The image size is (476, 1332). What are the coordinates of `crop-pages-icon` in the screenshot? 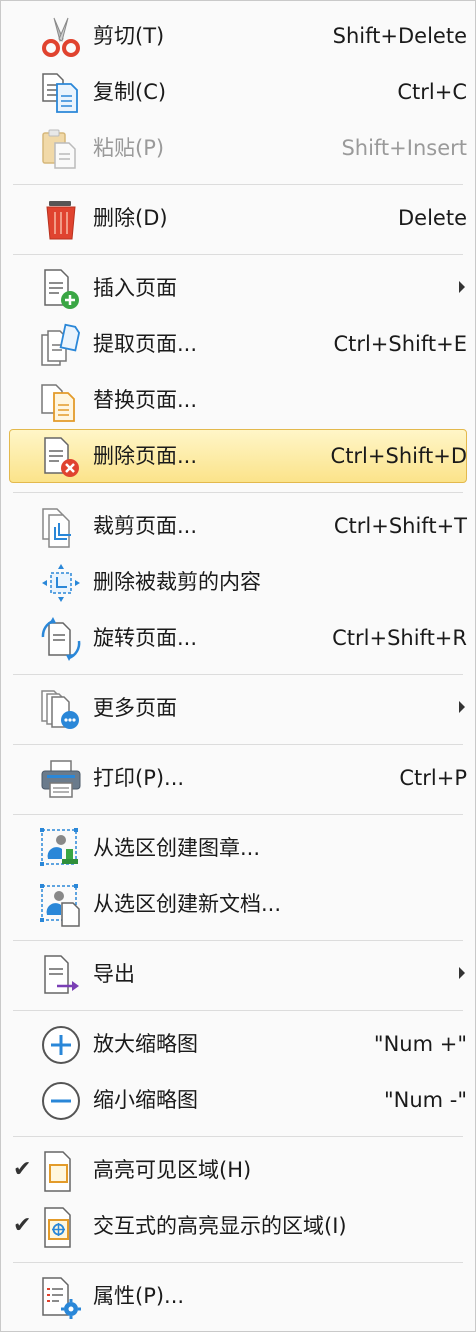 It's located at (61, 527).